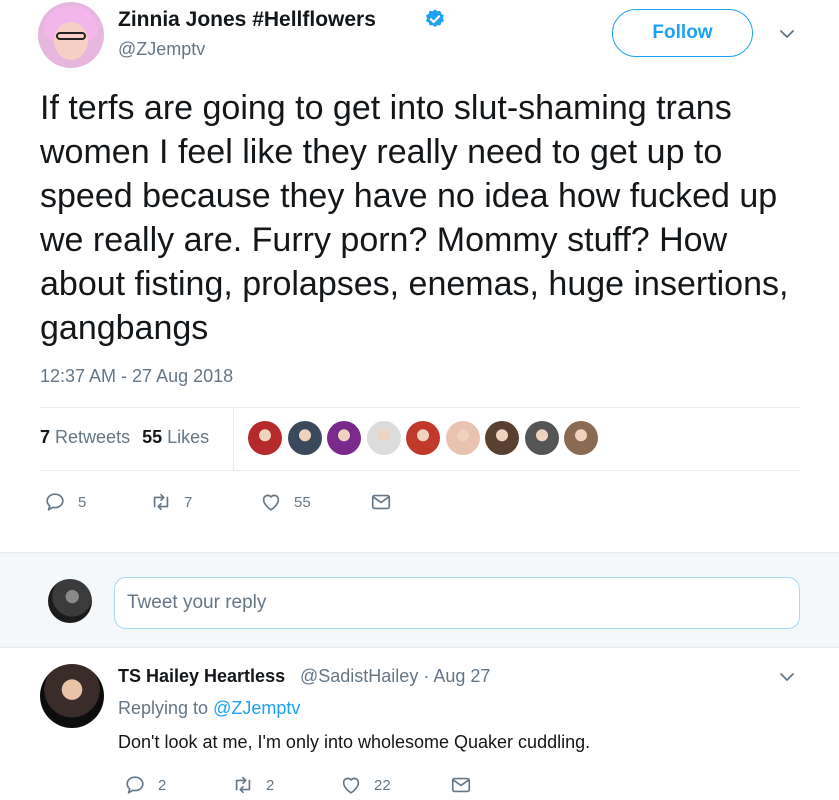 Image resolution: width=839 pixels, height=800 pixels. I want to click on engagement-stats: 7 Retweets 55 Likes, so click(124, 437).